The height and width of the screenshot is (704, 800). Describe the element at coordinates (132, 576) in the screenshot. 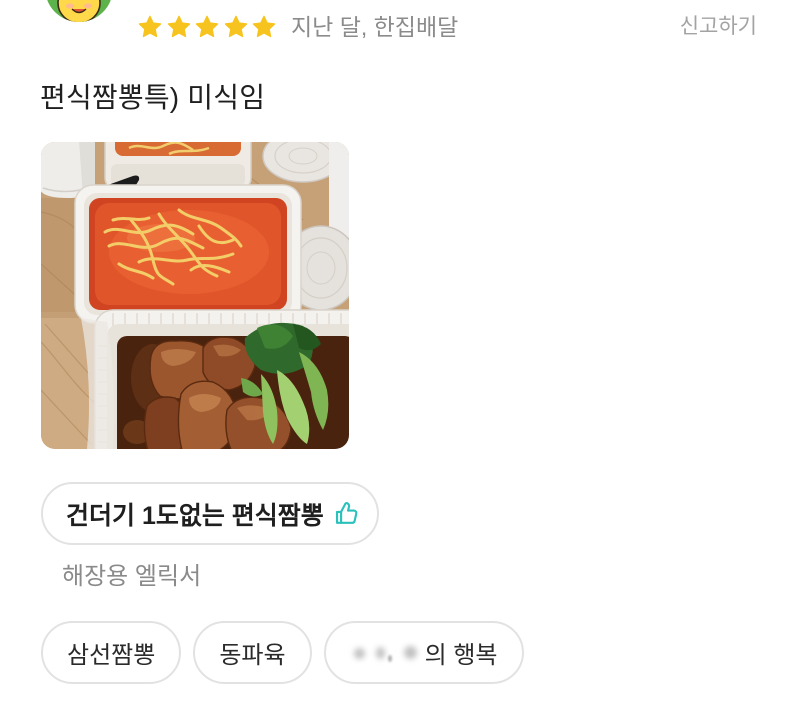

I see `liked-menu-comment: 해장용 엘릭서` at that location.